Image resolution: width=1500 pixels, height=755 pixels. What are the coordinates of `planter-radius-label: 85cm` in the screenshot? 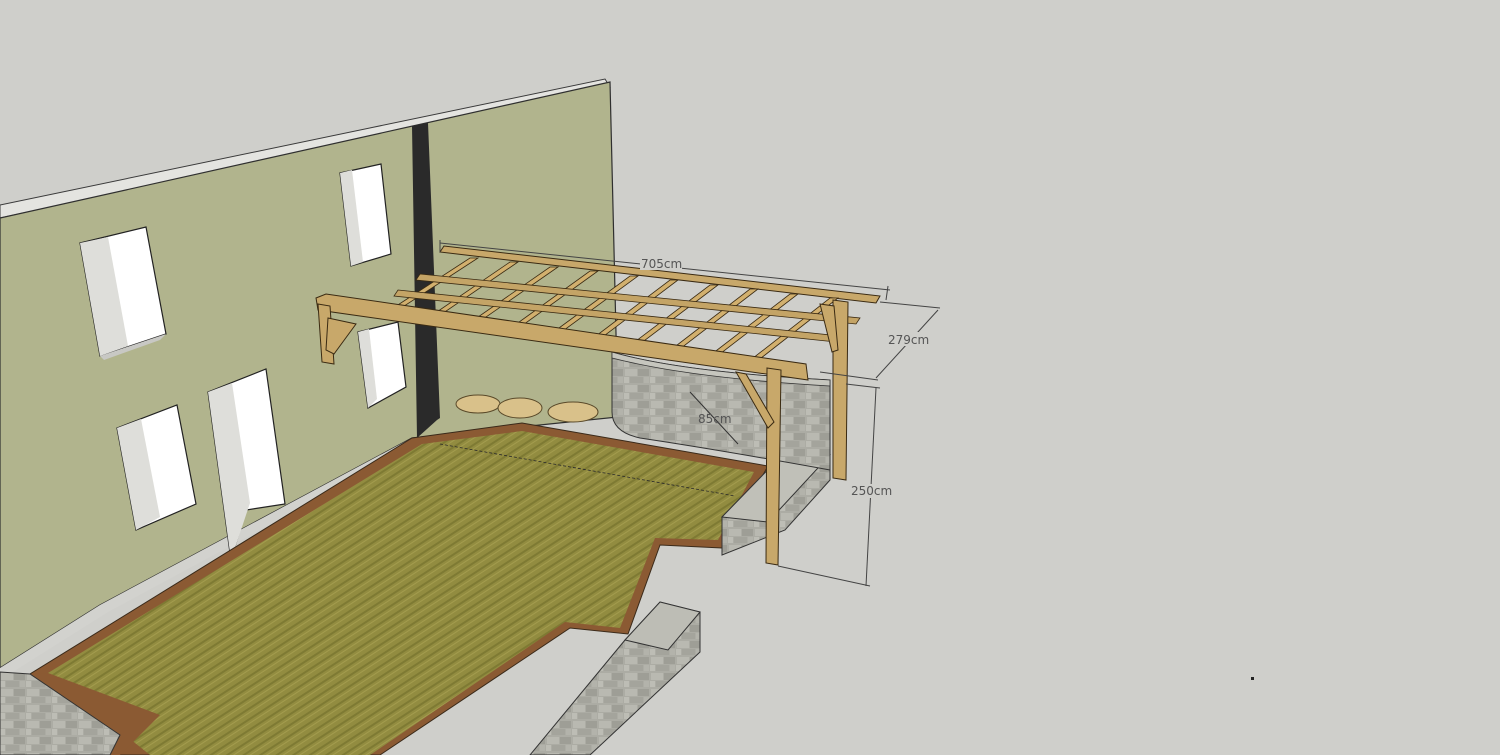 It's located at (715, 419).